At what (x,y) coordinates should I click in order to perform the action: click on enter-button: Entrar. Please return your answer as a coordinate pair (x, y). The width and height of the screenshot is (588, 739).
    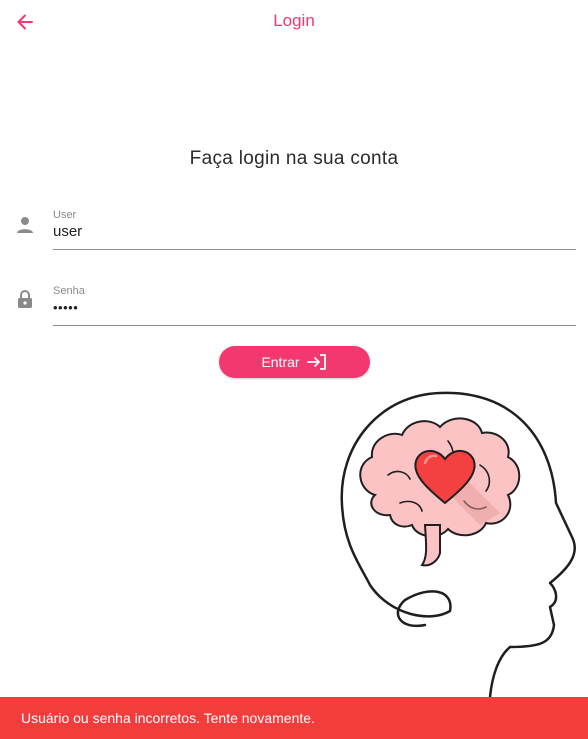
    Looking at the image, I should click on (294, 362).